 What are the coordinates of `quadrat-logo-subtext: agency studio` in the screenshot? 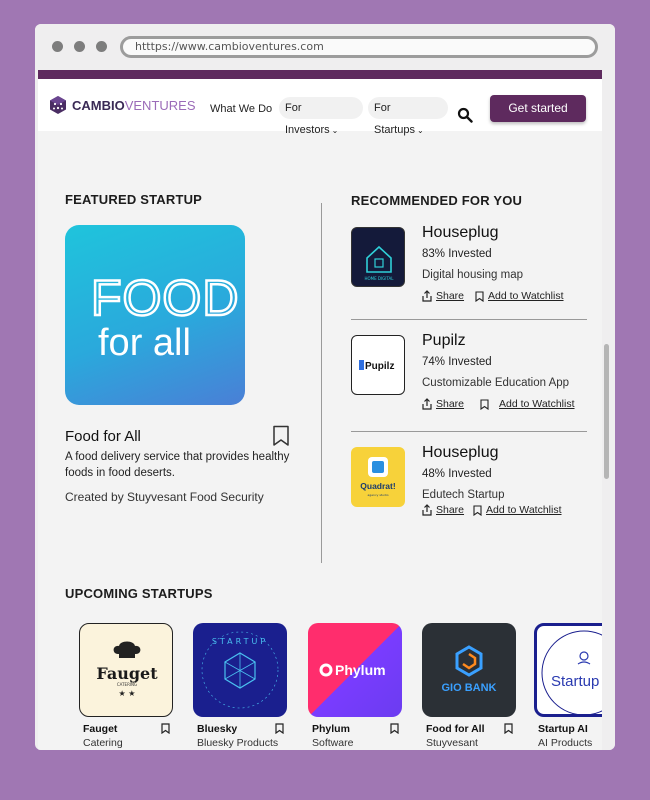 It's located at (377, 495).